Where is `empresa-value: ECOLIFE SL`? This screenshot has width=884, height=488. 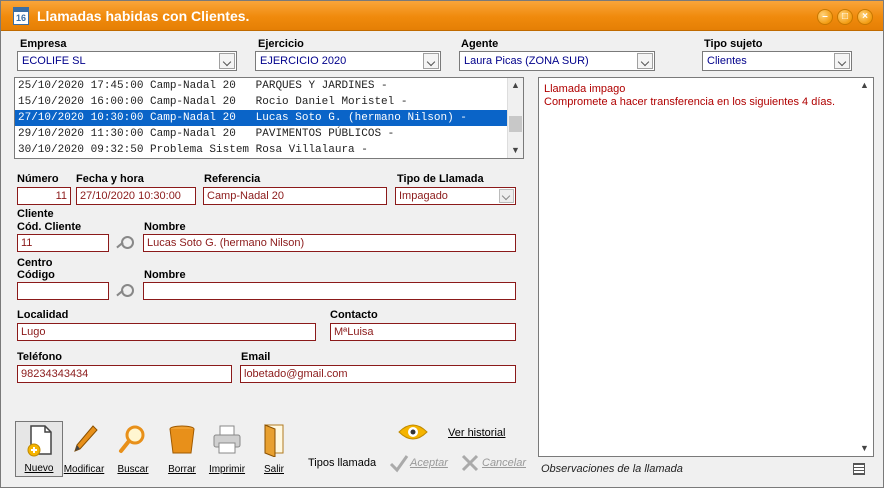 empresa-value: ECOLIFE SL is located at coordinates (54, 61).